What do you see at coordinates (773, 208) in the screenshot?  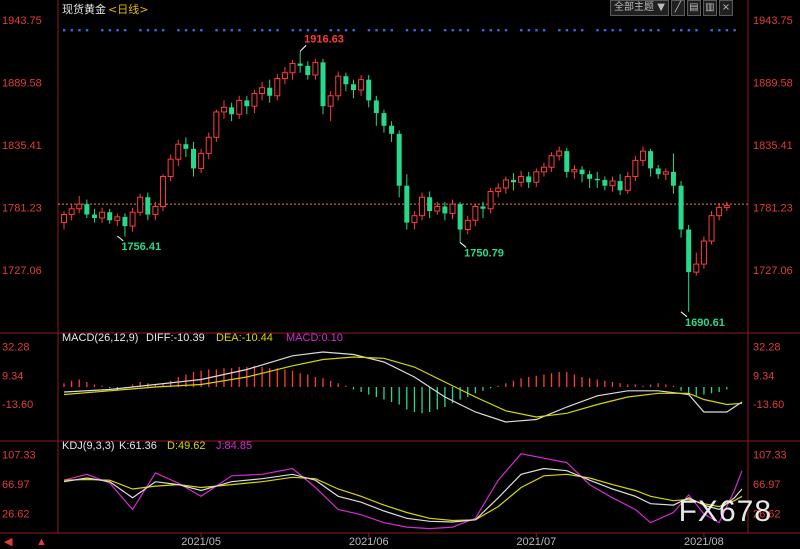 I see `price-y-tick: 1781.23` at bounding box center [773, 208].